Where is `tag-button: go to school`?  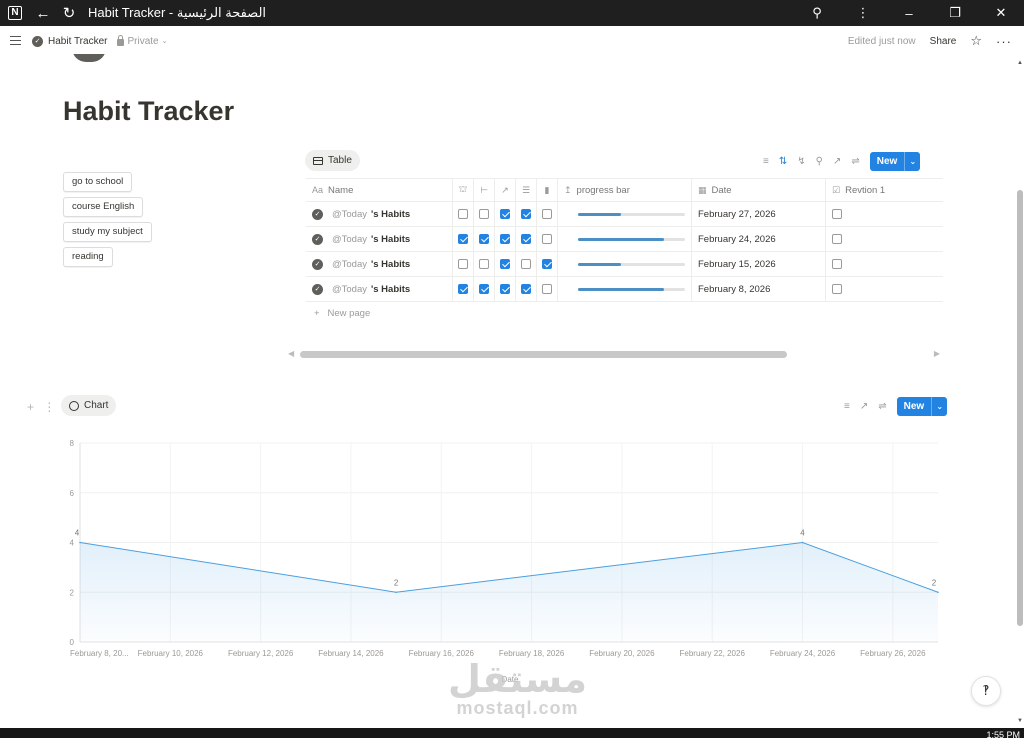
tag-button: go to school is located at coordinates (98, 182).